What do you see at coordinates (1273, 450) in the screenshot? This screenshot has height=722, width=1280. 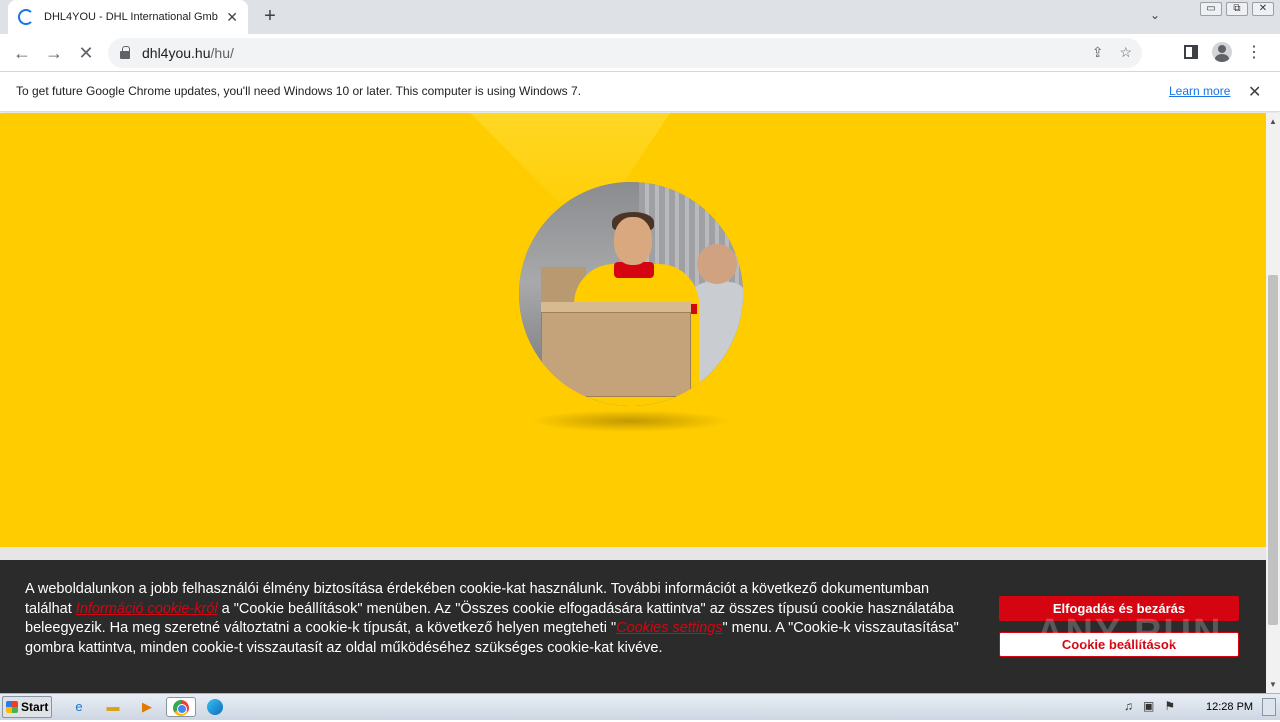 I see `scroll-thumb` at bounding box center [1273, 450].